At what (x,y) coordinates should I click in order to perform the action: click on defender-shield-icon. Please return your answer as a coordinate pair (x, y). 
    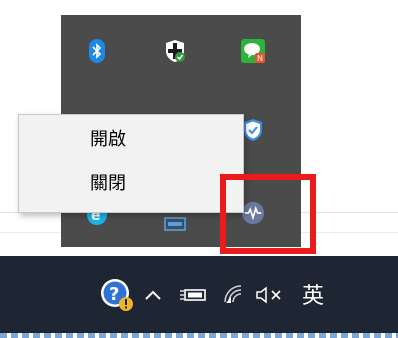
    Looking at the image, I should click on (253, 130).